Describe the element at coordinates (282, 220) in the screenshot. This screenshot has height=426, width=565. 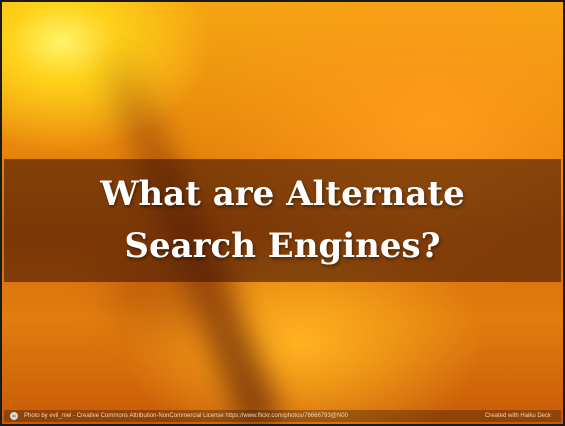
I see `slide-title: What are Alternate Search Engines?` at that location.